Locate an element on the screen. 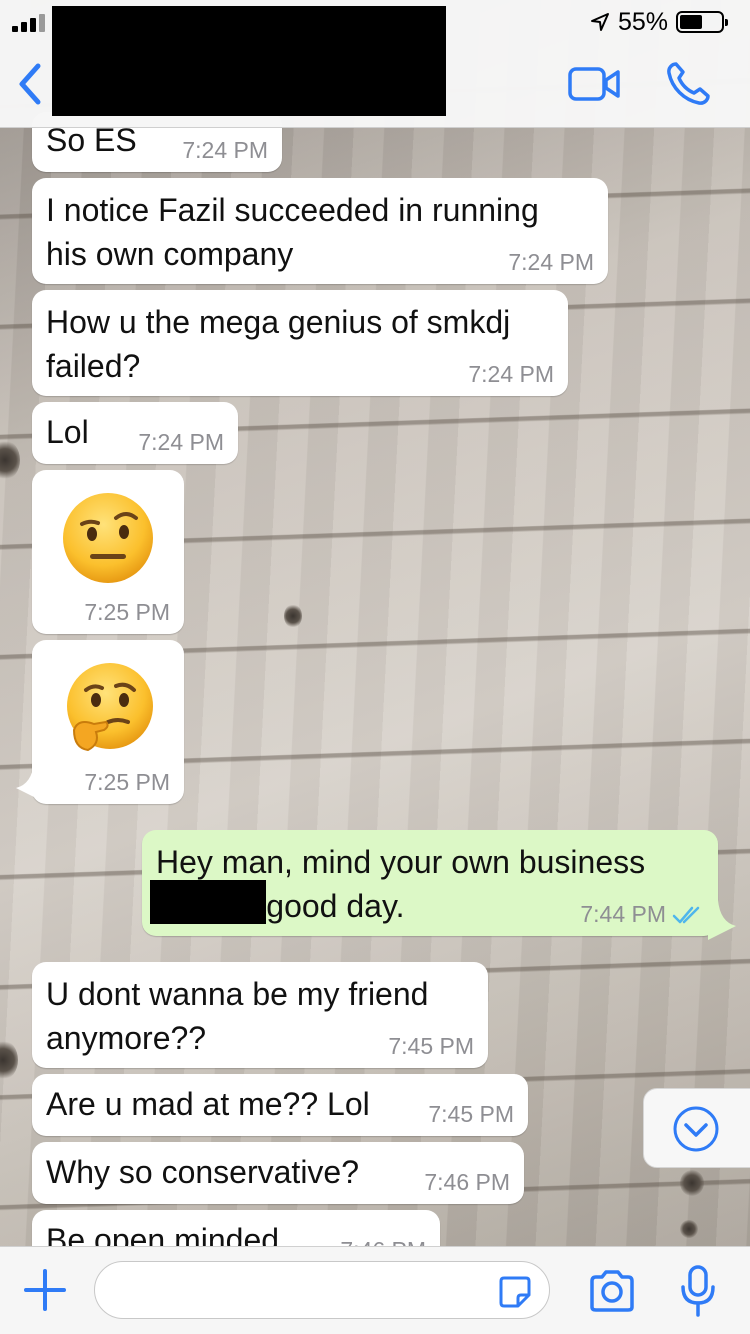  sticker-icon is located at coordinates (515, 1292).